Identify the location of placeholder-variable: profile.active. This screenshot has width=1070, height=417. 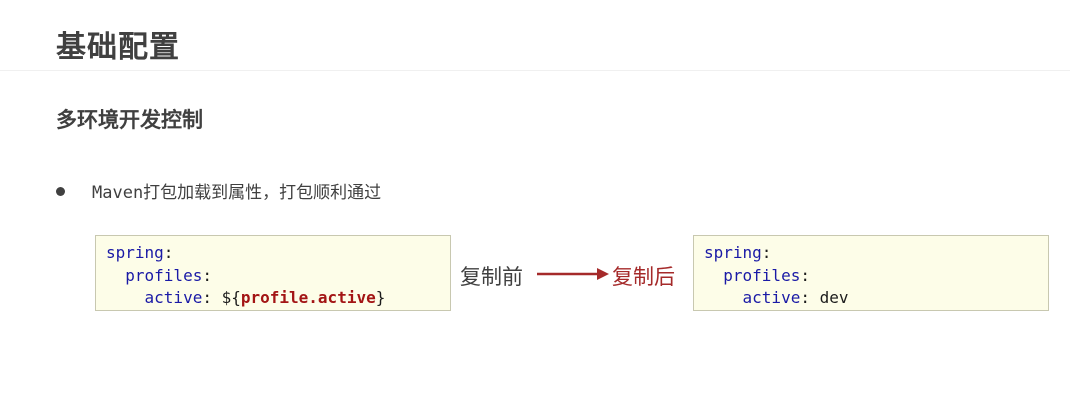
(308, 297).